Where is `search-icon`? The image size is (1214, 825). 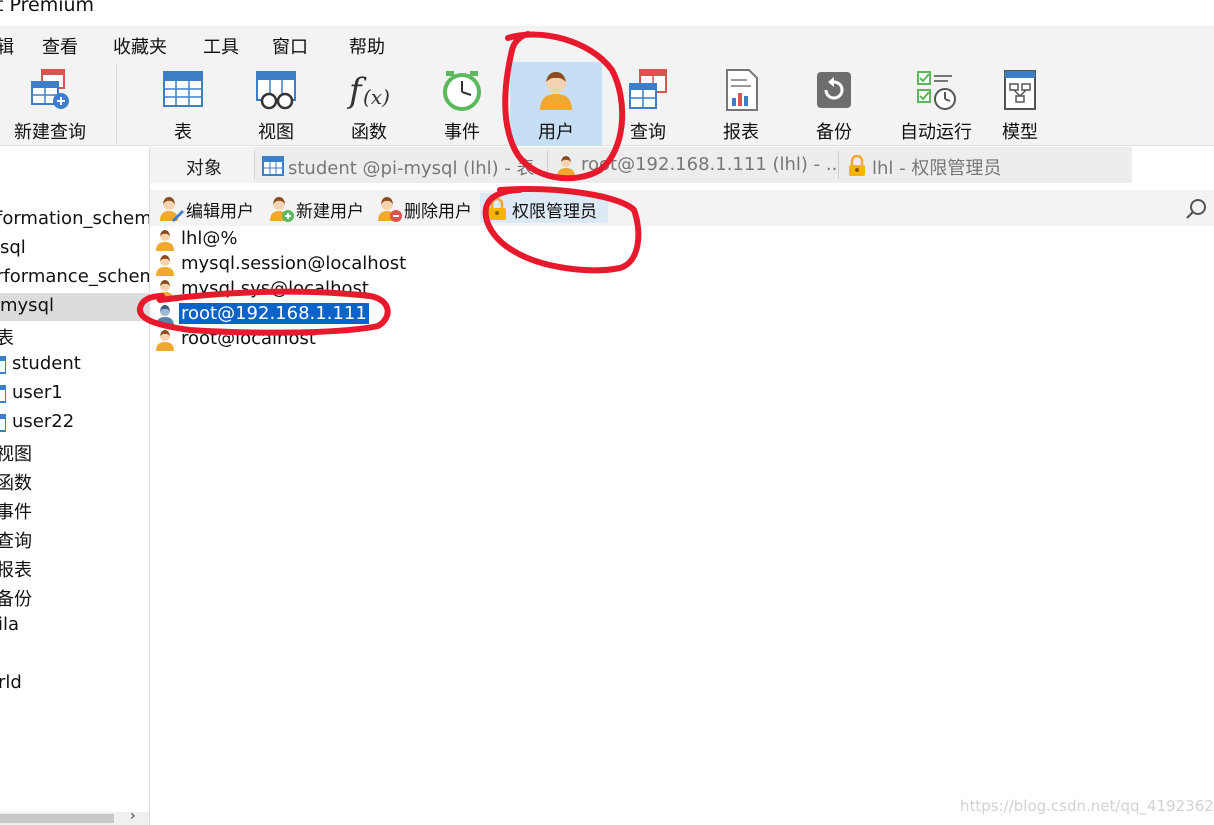 search-icon is located at coordinates (1196, 209).